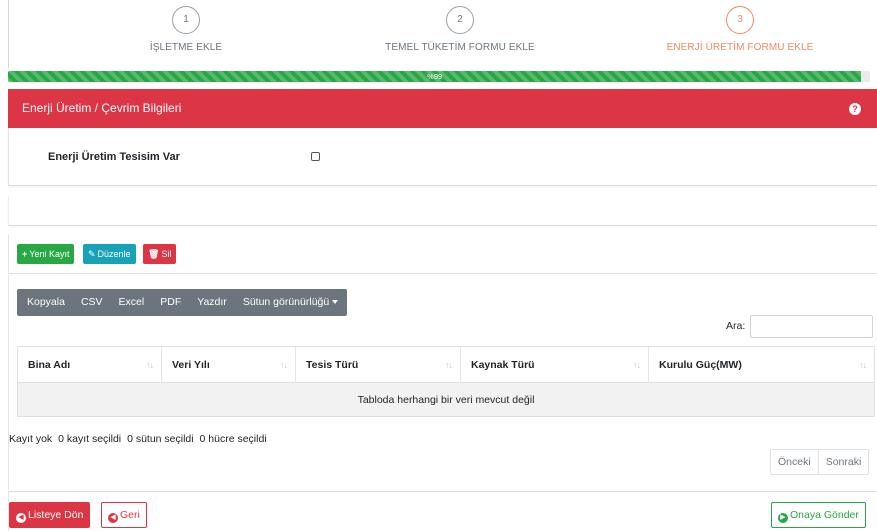  Describe the element at coordinates (442, 511) in the screenshot. I see `form-footer: ◀ Listeye Dön ◀ Geri ▶ Onaya Gönder` at that location.